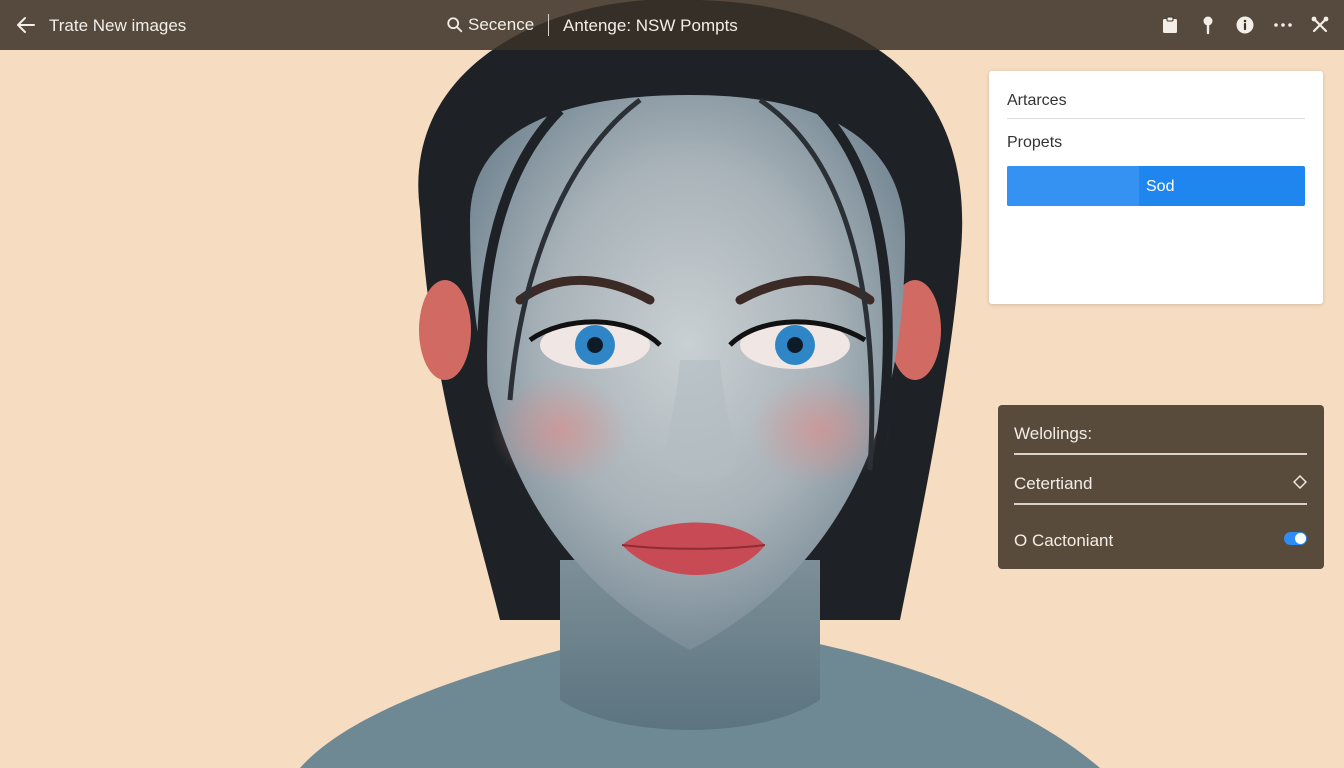 The image size is (1344, 768). What do you see at coordinates (1161, 482) in the screenshot?
I see `settings-option-1: Cetertiand` at bounding box center [1161, 482].